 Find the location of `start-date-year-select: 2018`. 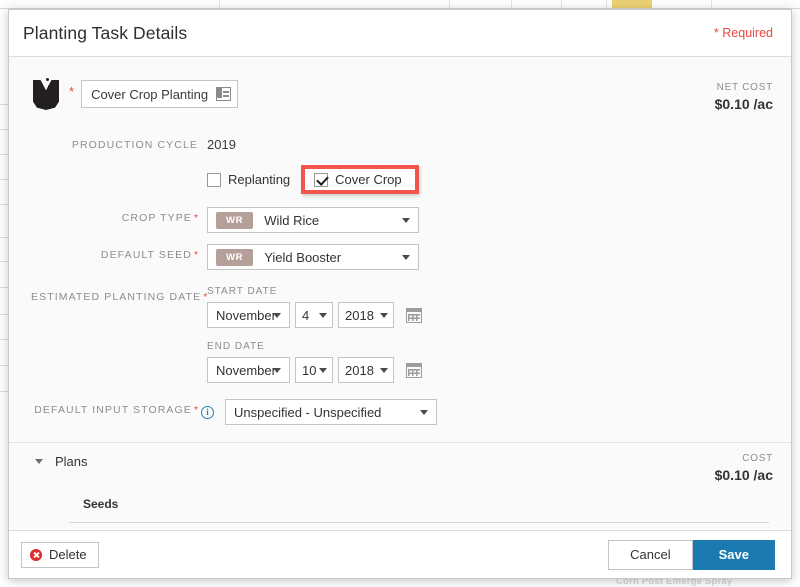

start-date-year-select: 2018 is located at coordinates (366, 315).